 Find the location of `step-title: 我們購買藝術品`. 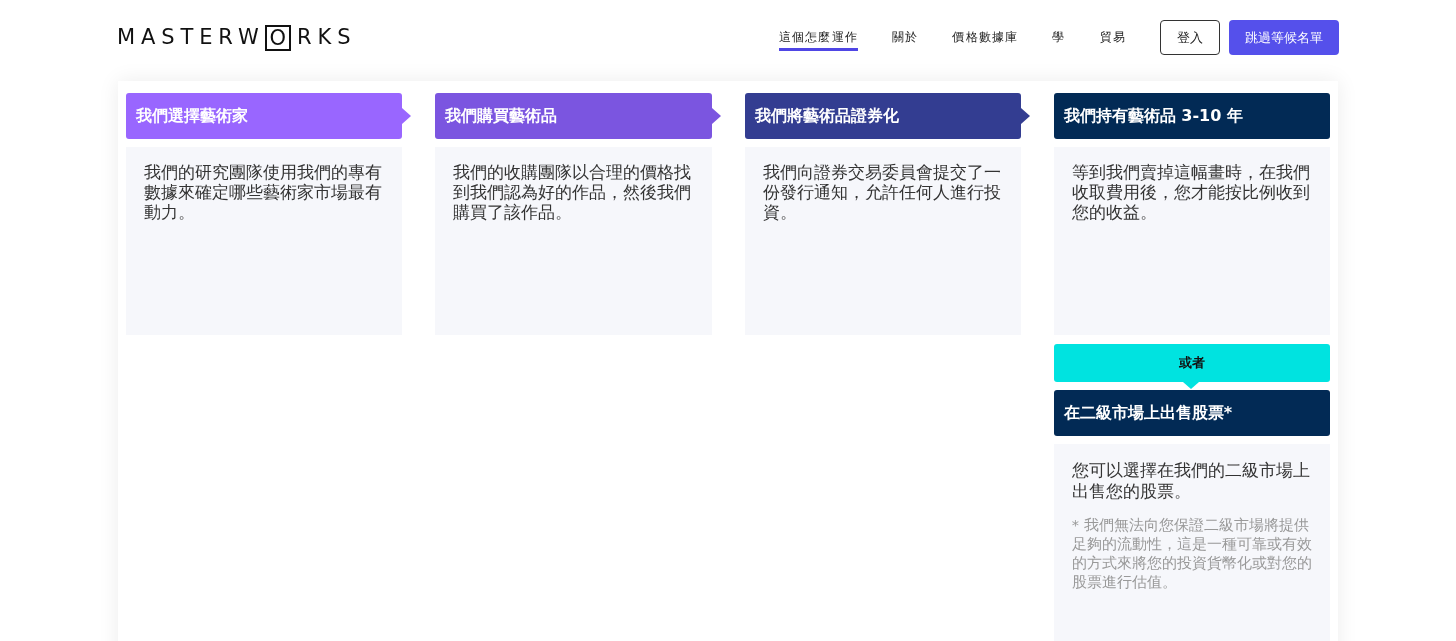

step-title: 我們購買藝術品 is located at coordinates (501, 116).